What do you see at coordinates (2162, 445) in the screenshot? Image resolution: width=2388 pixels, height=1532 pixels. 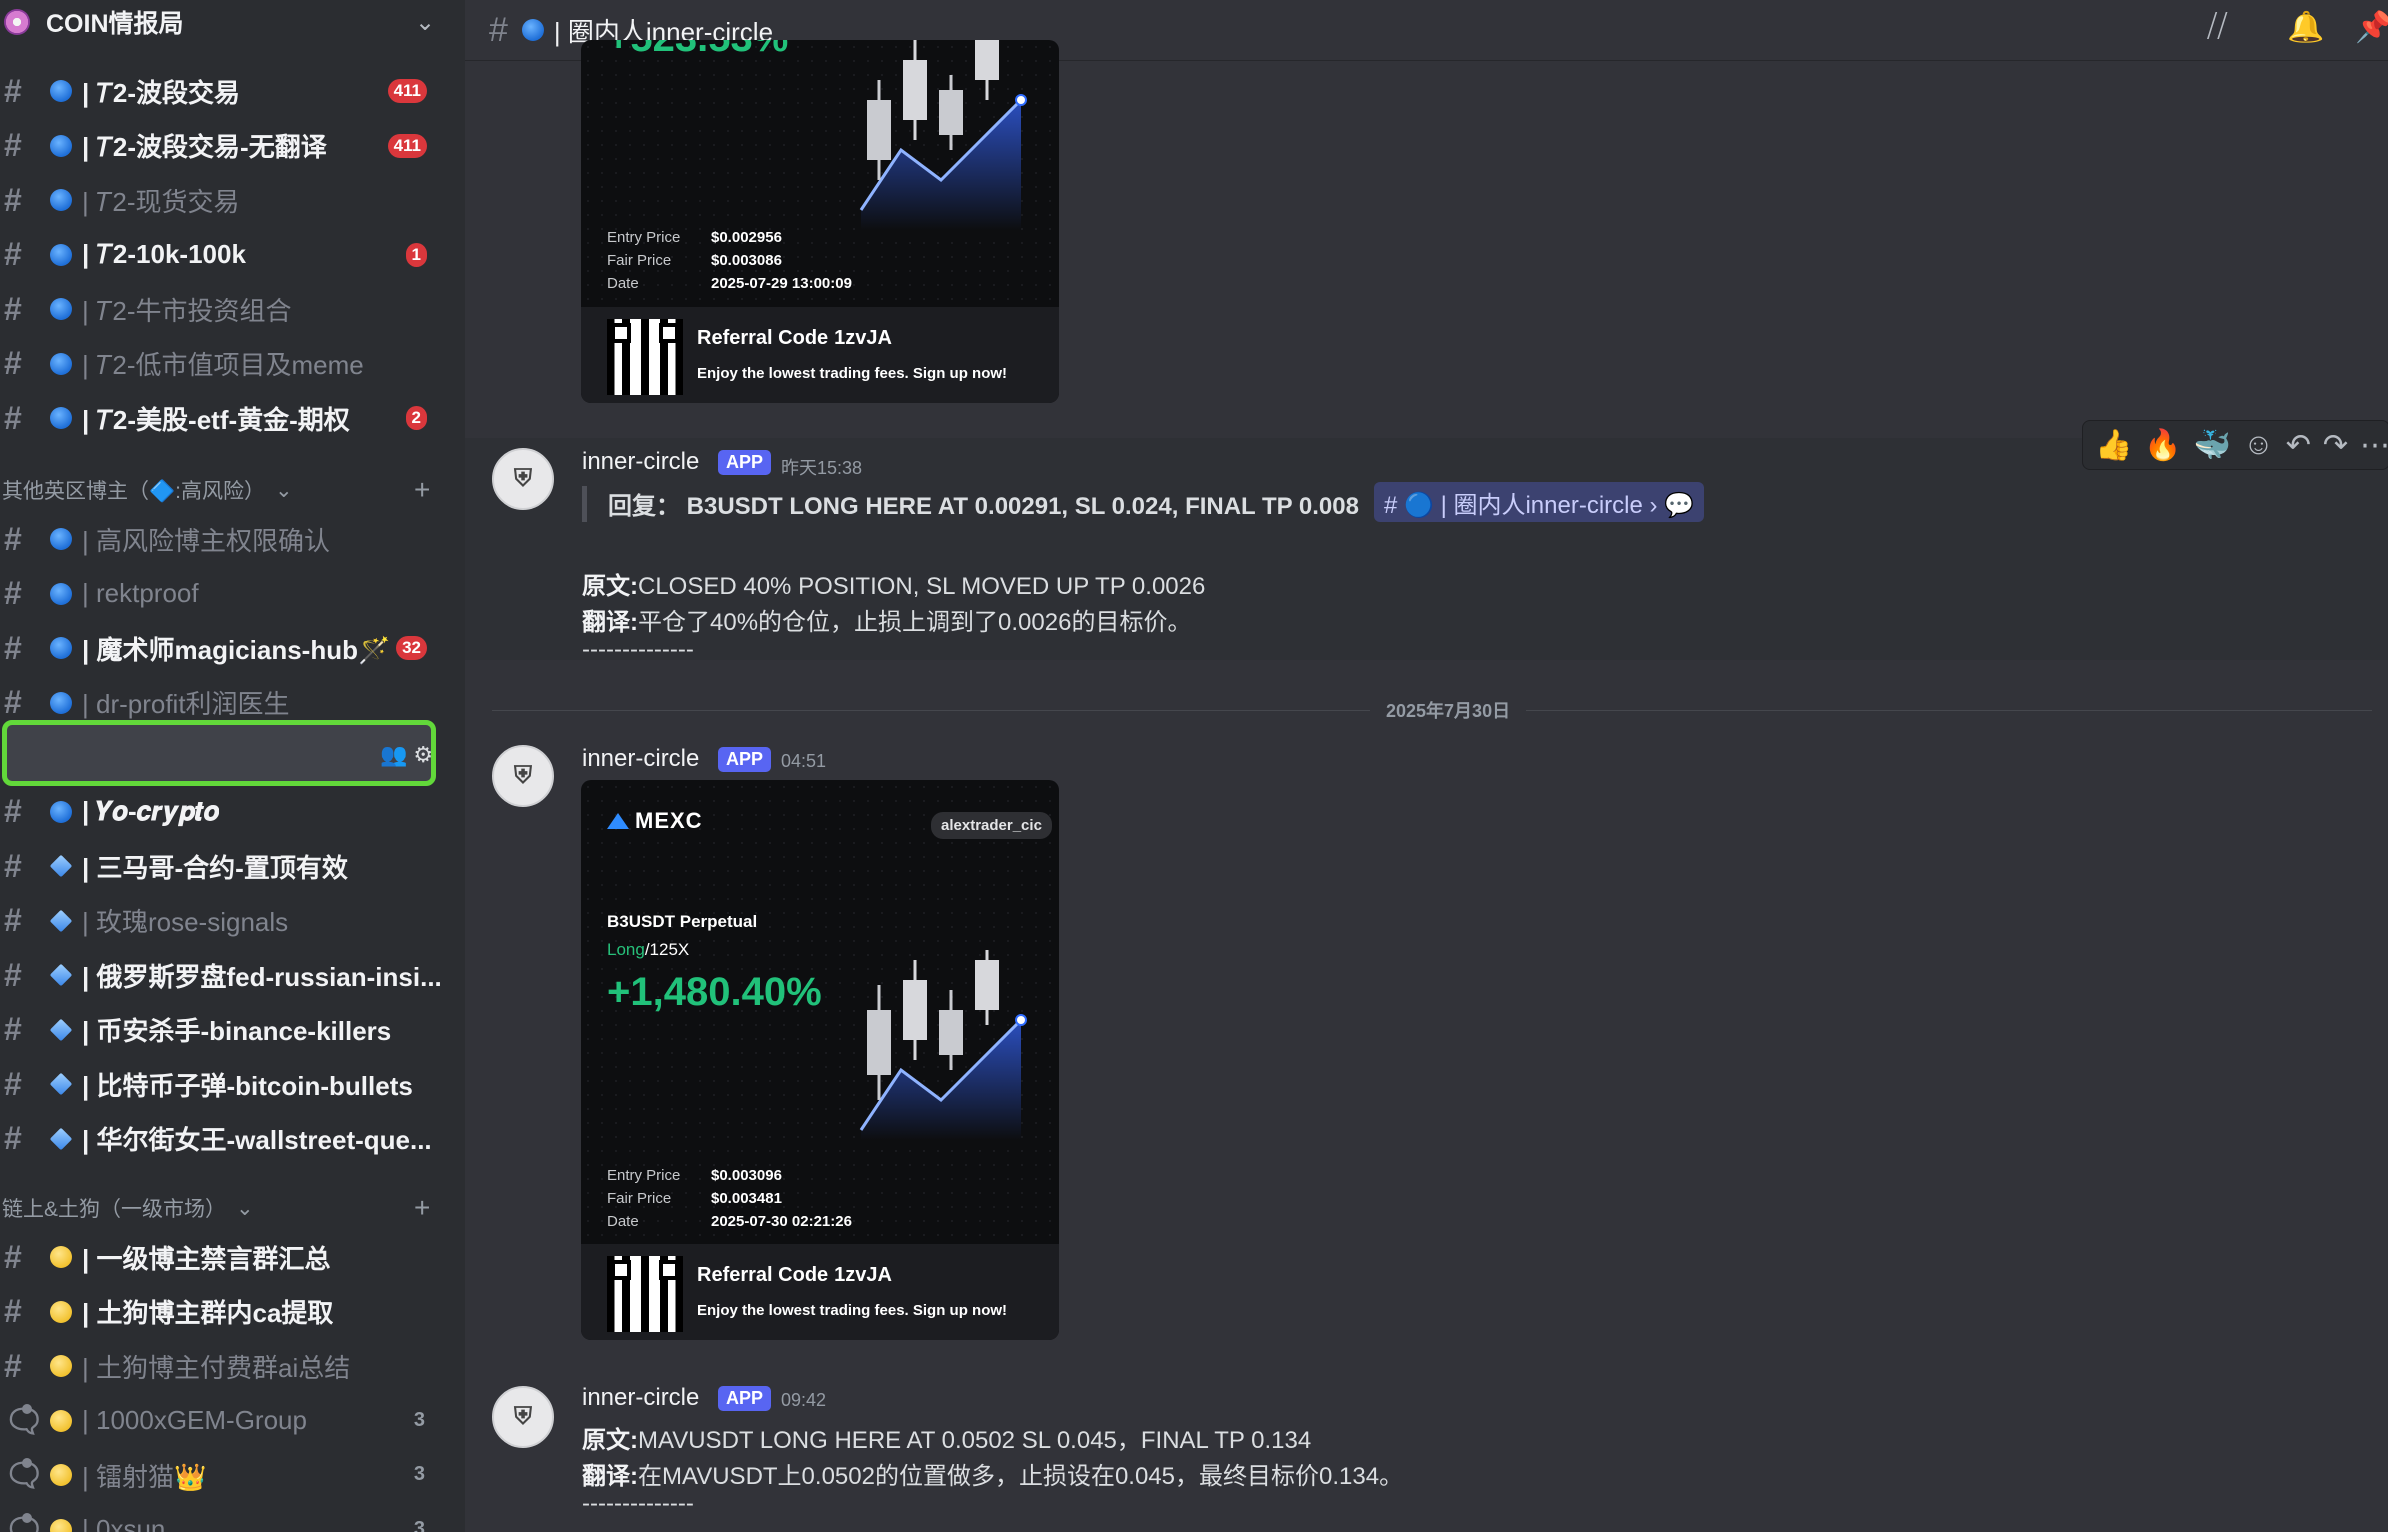 I see `fire-icon: 🔥` at bounding box center [2162, 445].